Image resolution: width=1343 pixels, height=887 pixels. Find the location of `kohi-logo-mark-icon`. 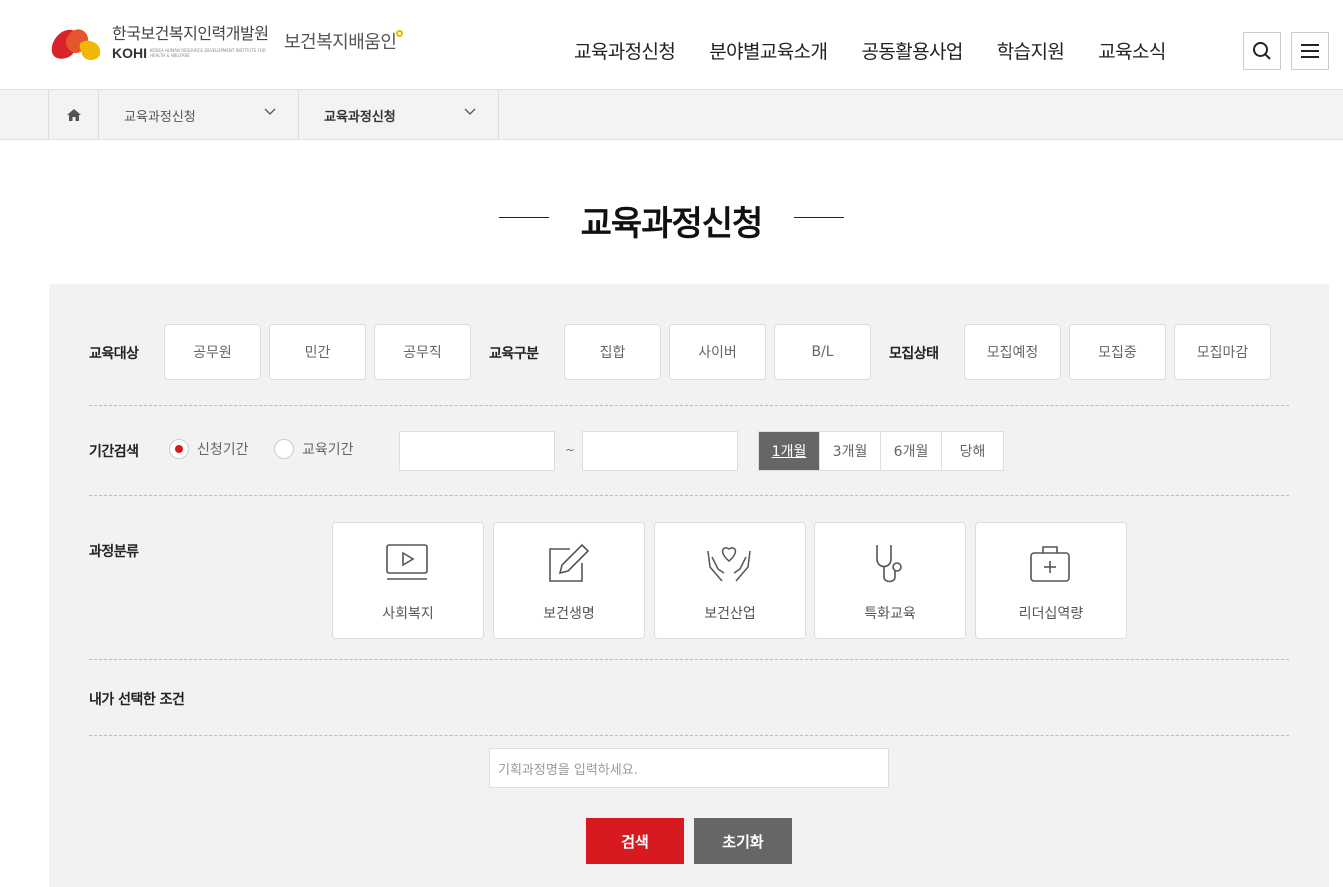

kohi-logo-mark-icon is located at coordinates (76, 43).